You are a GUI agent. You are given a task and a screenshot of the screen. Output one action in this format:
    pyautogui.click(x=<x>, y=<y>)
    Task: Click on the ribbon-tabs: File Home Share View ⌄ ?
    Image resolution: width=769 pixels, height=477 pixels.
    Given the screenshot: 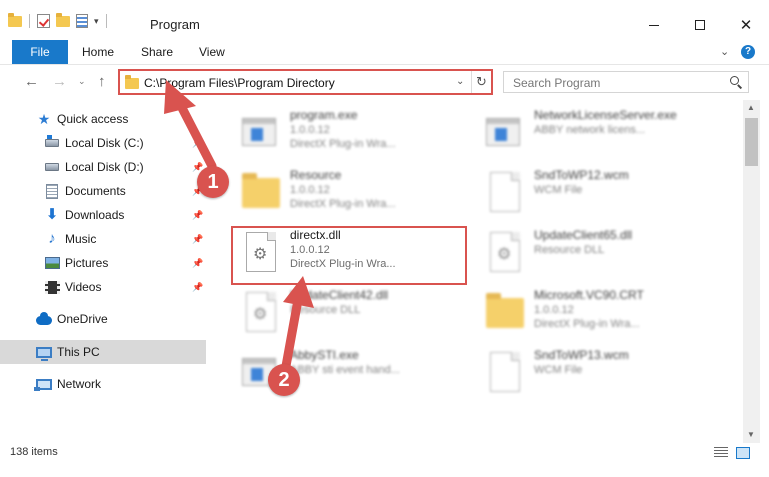 What is the action you would take?
    pyautogui.click(x=384, y=52)
    